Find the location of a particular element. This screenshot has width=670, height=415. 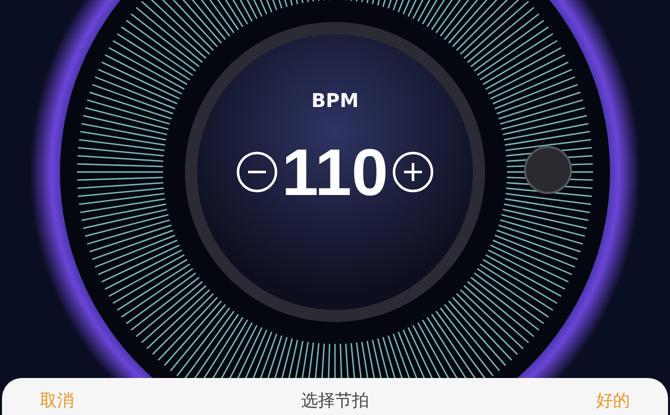

tempo-value: 110 is located at coordinates (335, 172).